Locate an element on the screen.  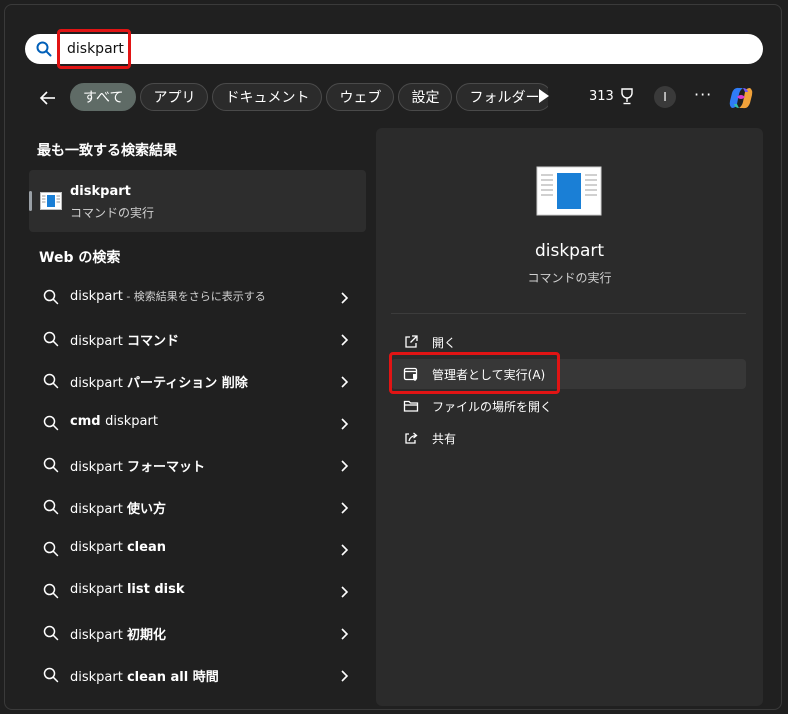
web-result-item: diskpart clean all 時間 is located at coordinates (197, 675).